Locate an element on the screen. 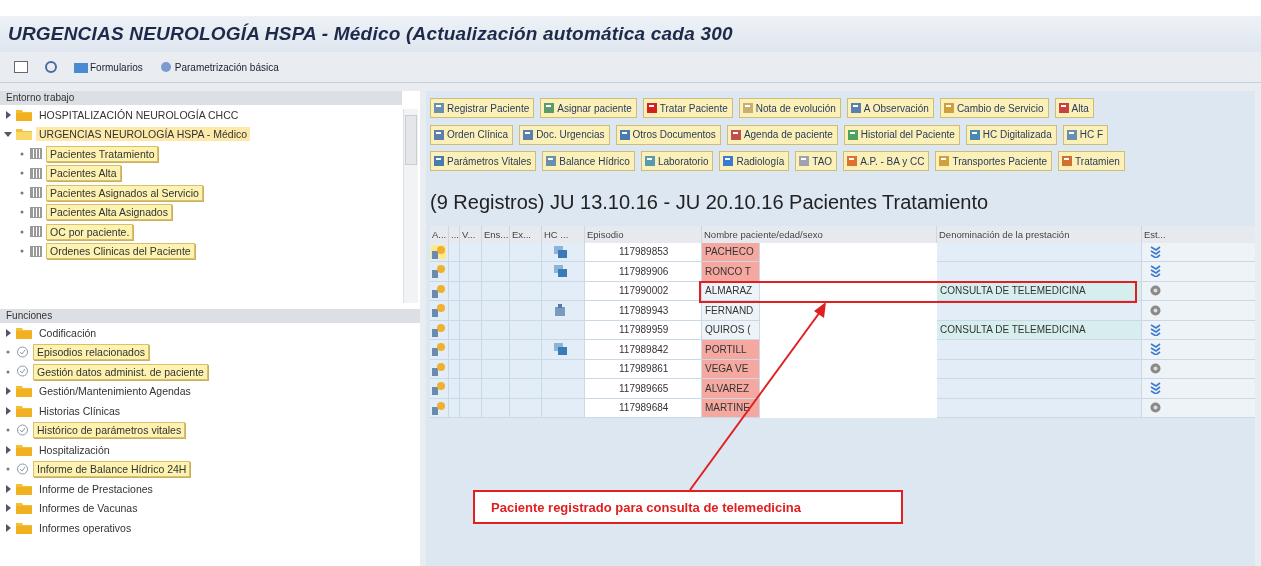  tree-item: Histórico de parámetros vitales is located at coordinates (109, 430).